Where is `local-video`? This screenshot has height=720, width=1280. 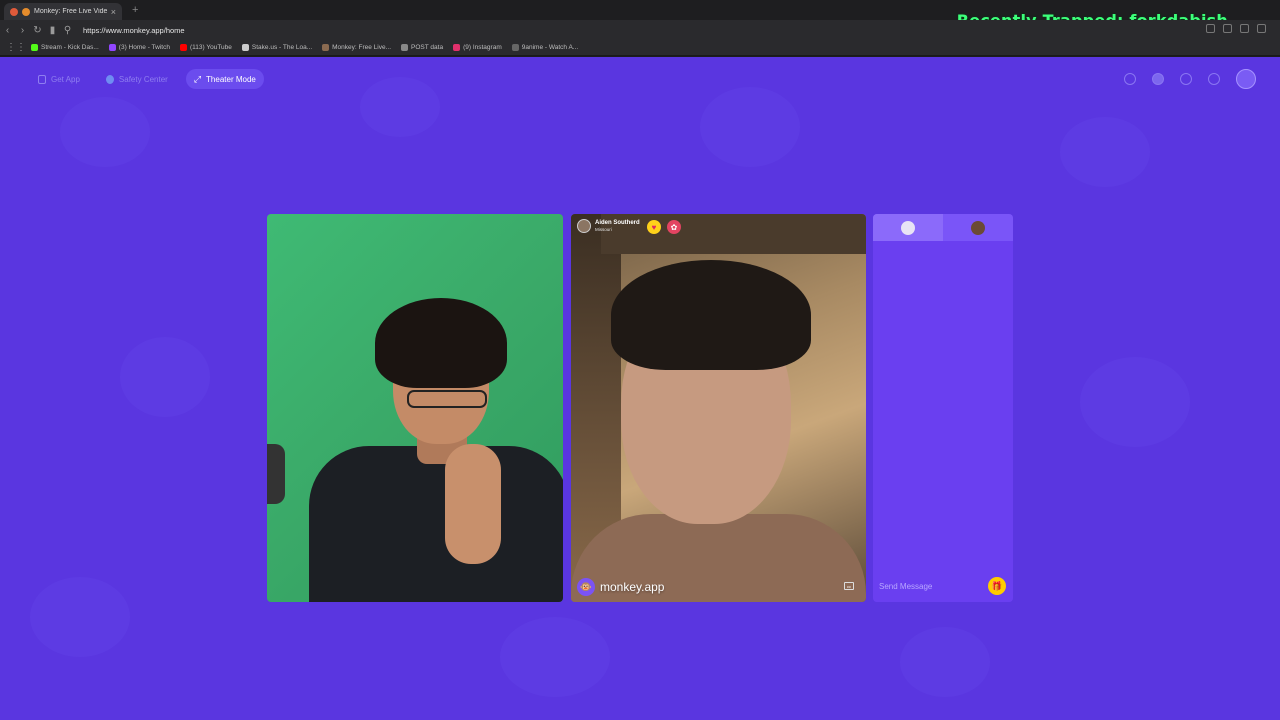 local-video is located at coordinates (415, 408).